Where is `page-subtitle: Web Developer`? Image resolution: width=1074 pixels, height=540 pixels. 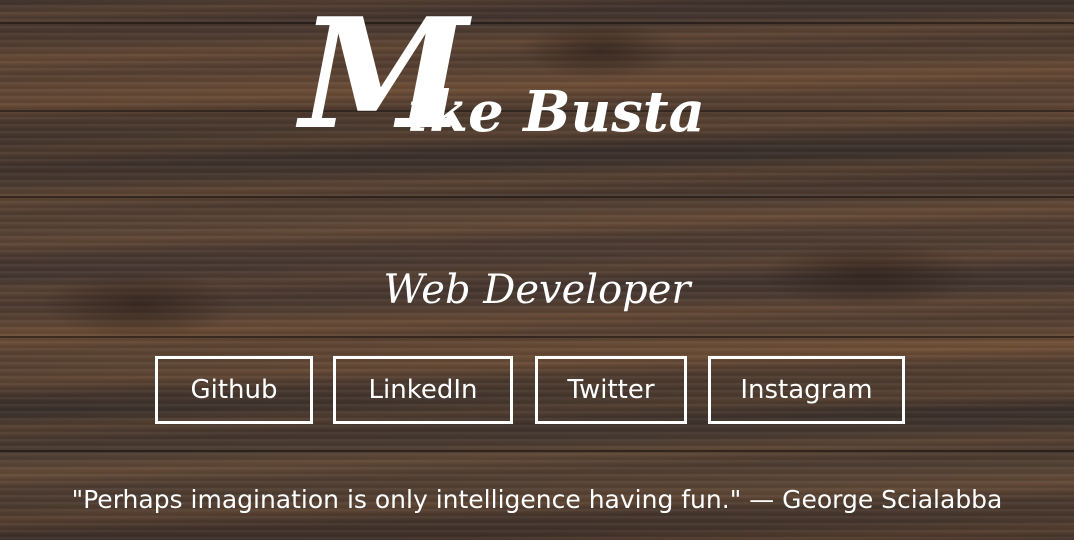 page-subtitle: Web Developer is located at coordinates (537, 290).